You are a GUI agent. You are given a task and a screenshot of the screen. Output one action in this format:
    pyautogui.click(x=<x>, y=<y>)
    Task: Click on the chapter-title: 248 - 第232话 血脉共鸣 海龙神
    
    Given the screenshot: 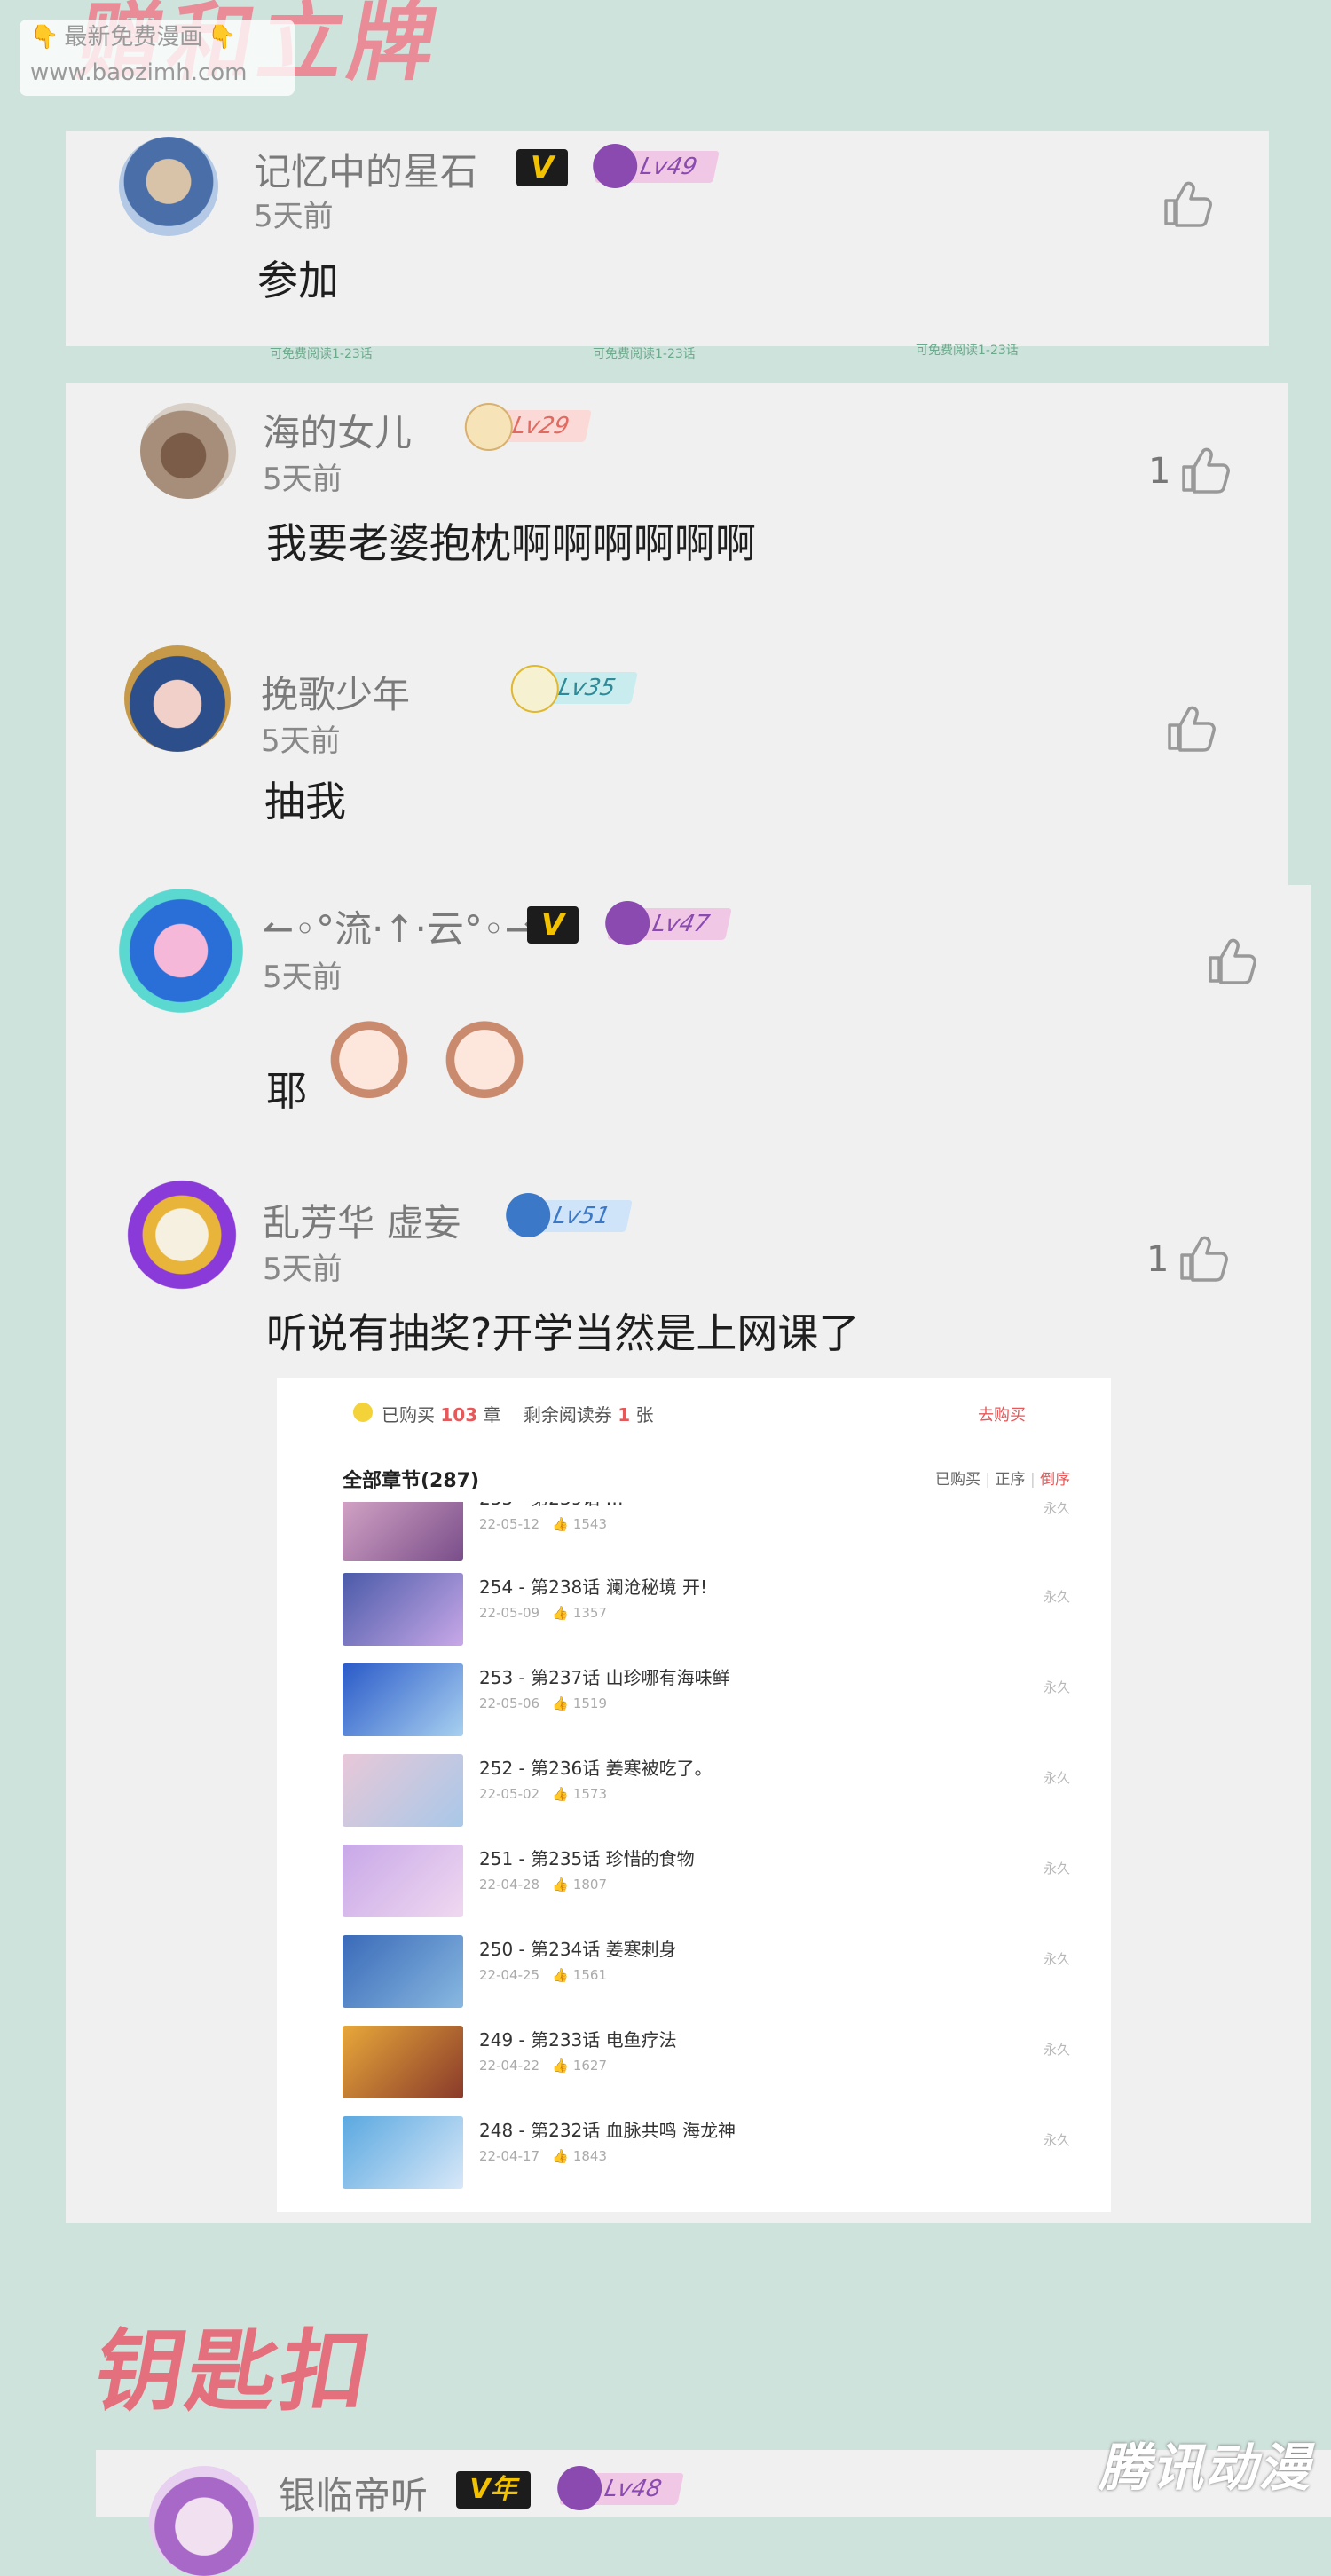 What is the action you would take?
    pyautogui.click(x=607, y=2130)
    